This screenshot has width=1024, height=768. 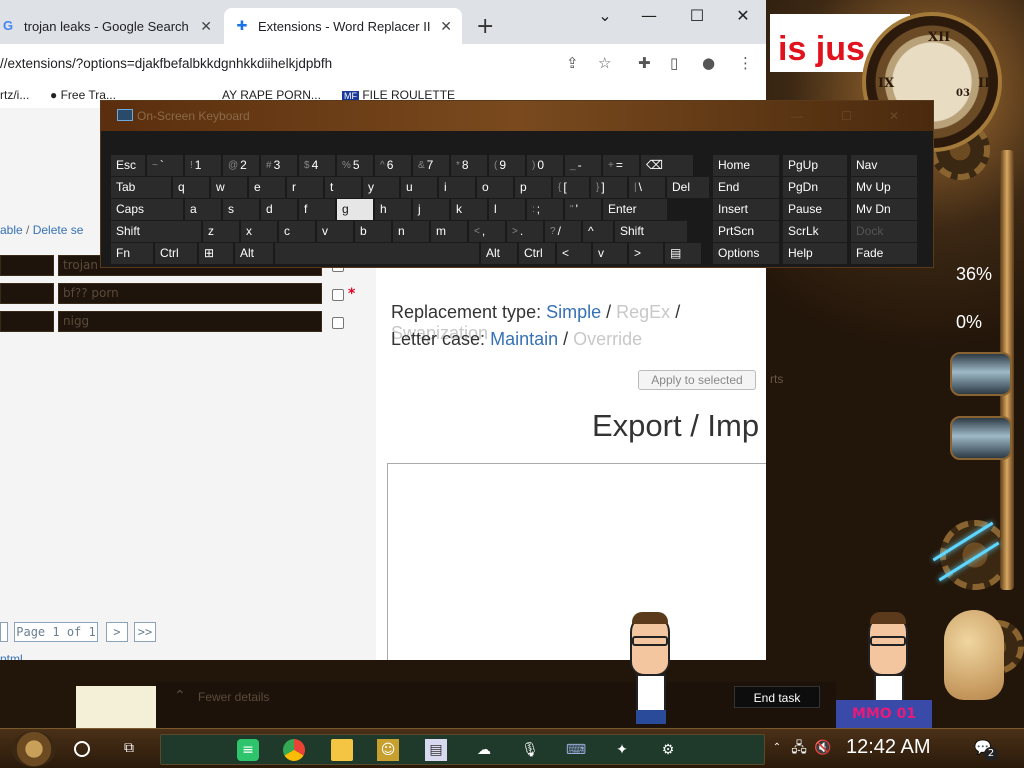 What do you see at coordinates (823, 748) in the screenshot?
I see `volume-muted-icon: 🔇` at bounding box center [823, 748].